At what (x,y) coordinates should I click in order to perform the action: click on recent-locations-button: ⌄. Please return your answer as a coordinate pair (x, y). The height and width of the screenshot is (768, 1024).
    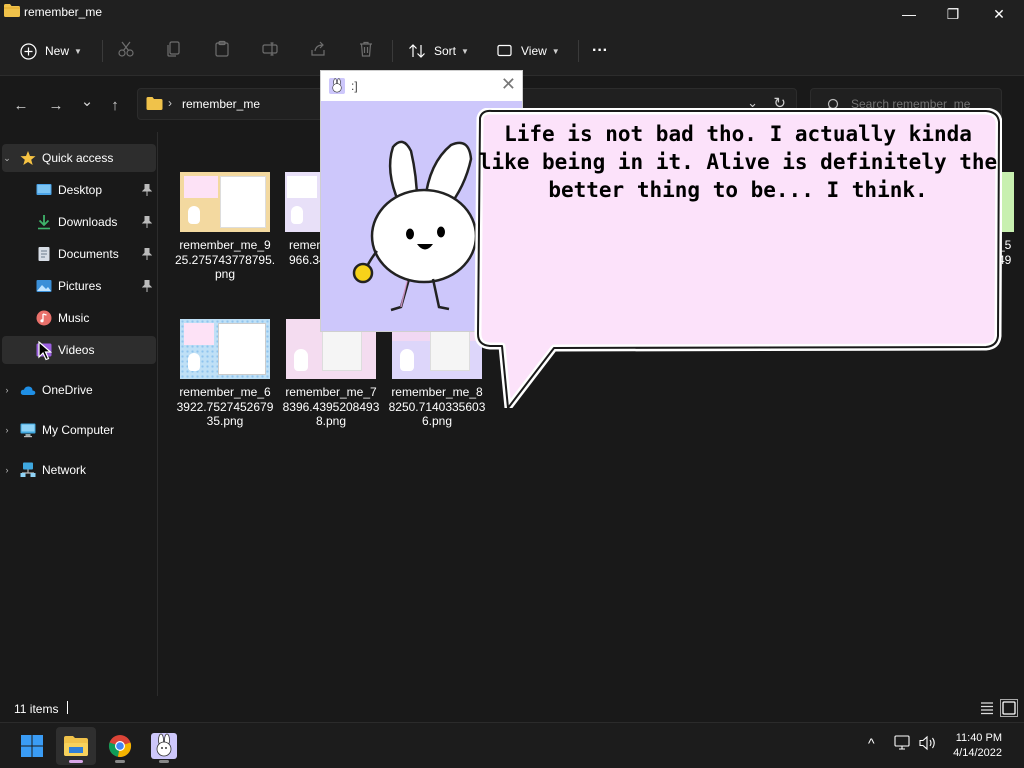
    Looking at the image, I should click on (87, 101).